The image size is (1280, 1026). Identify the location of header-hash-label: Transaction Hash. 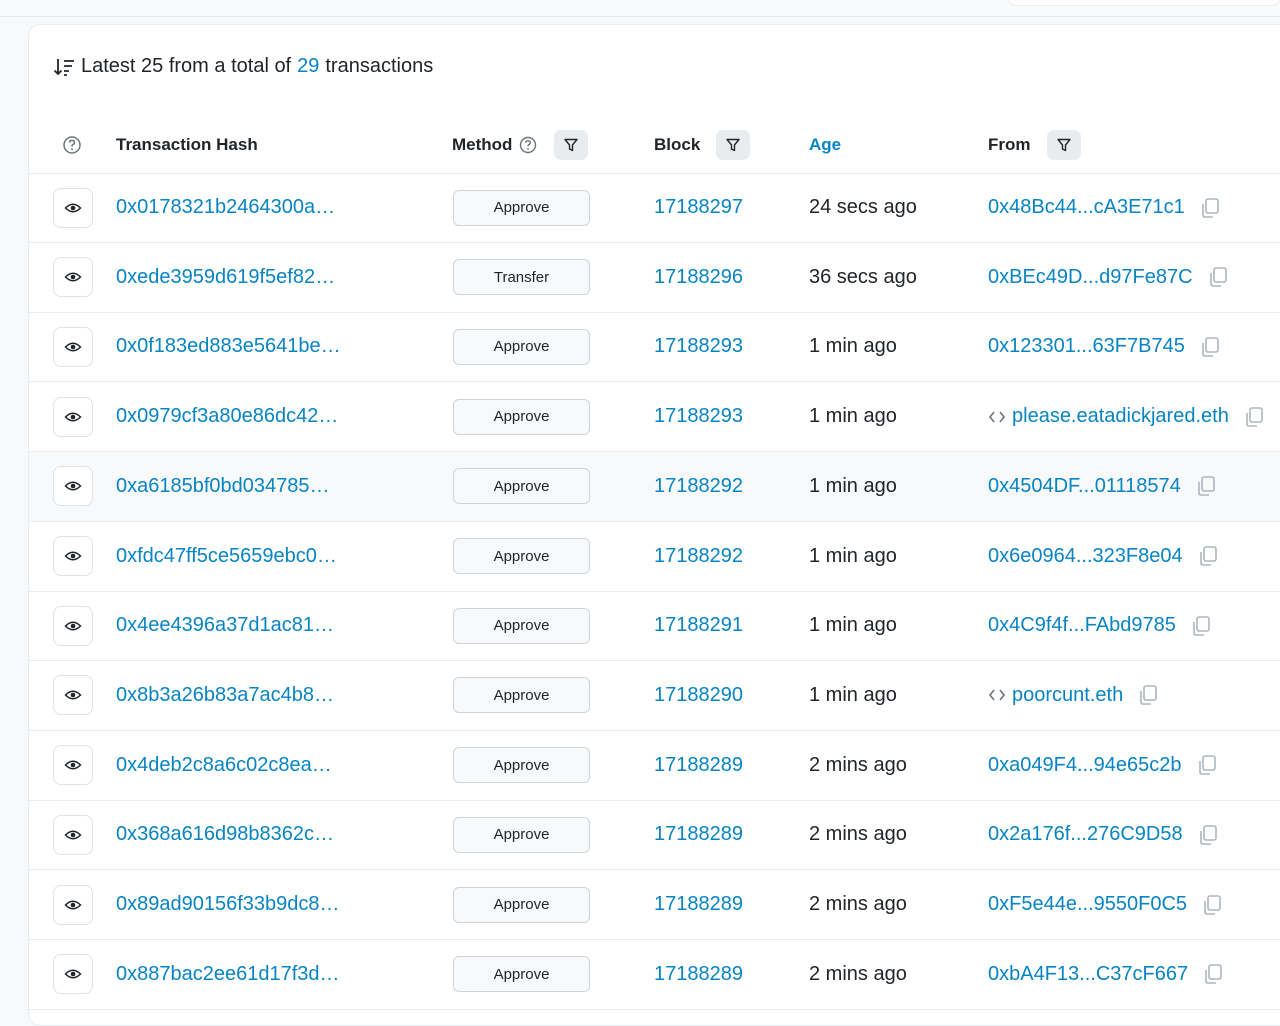
(187, 144).